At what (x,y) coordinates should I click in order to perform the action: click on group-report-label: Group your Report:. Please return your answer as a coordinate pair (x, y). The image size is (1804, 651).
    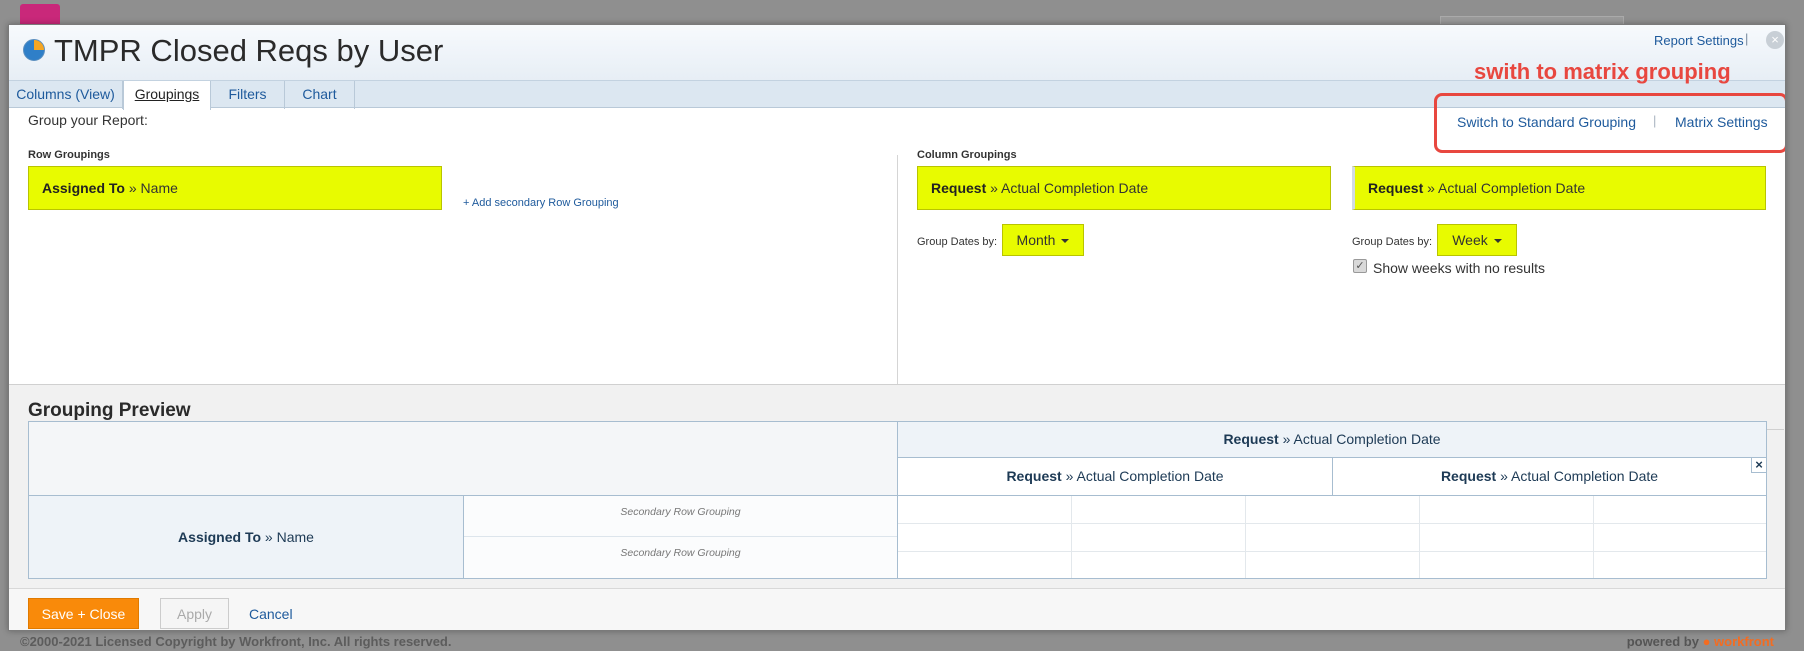
    Looking at the image, I should click on (88, 120).